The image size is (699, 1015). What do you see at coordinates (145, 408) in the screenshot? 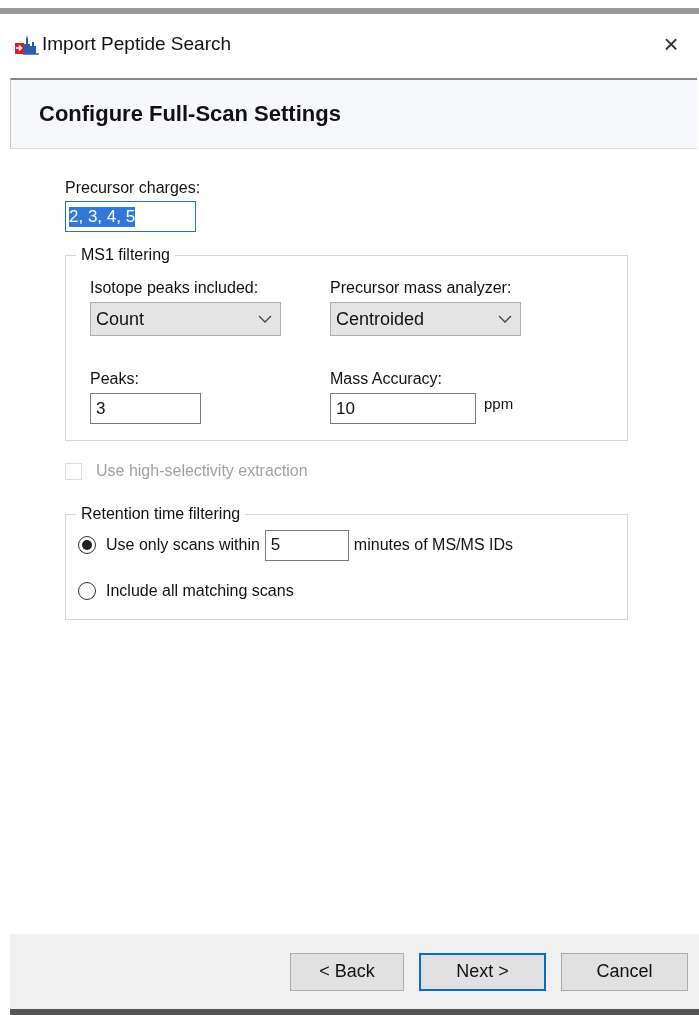
I see `text-field: 3` at bounding box center [145, 408].